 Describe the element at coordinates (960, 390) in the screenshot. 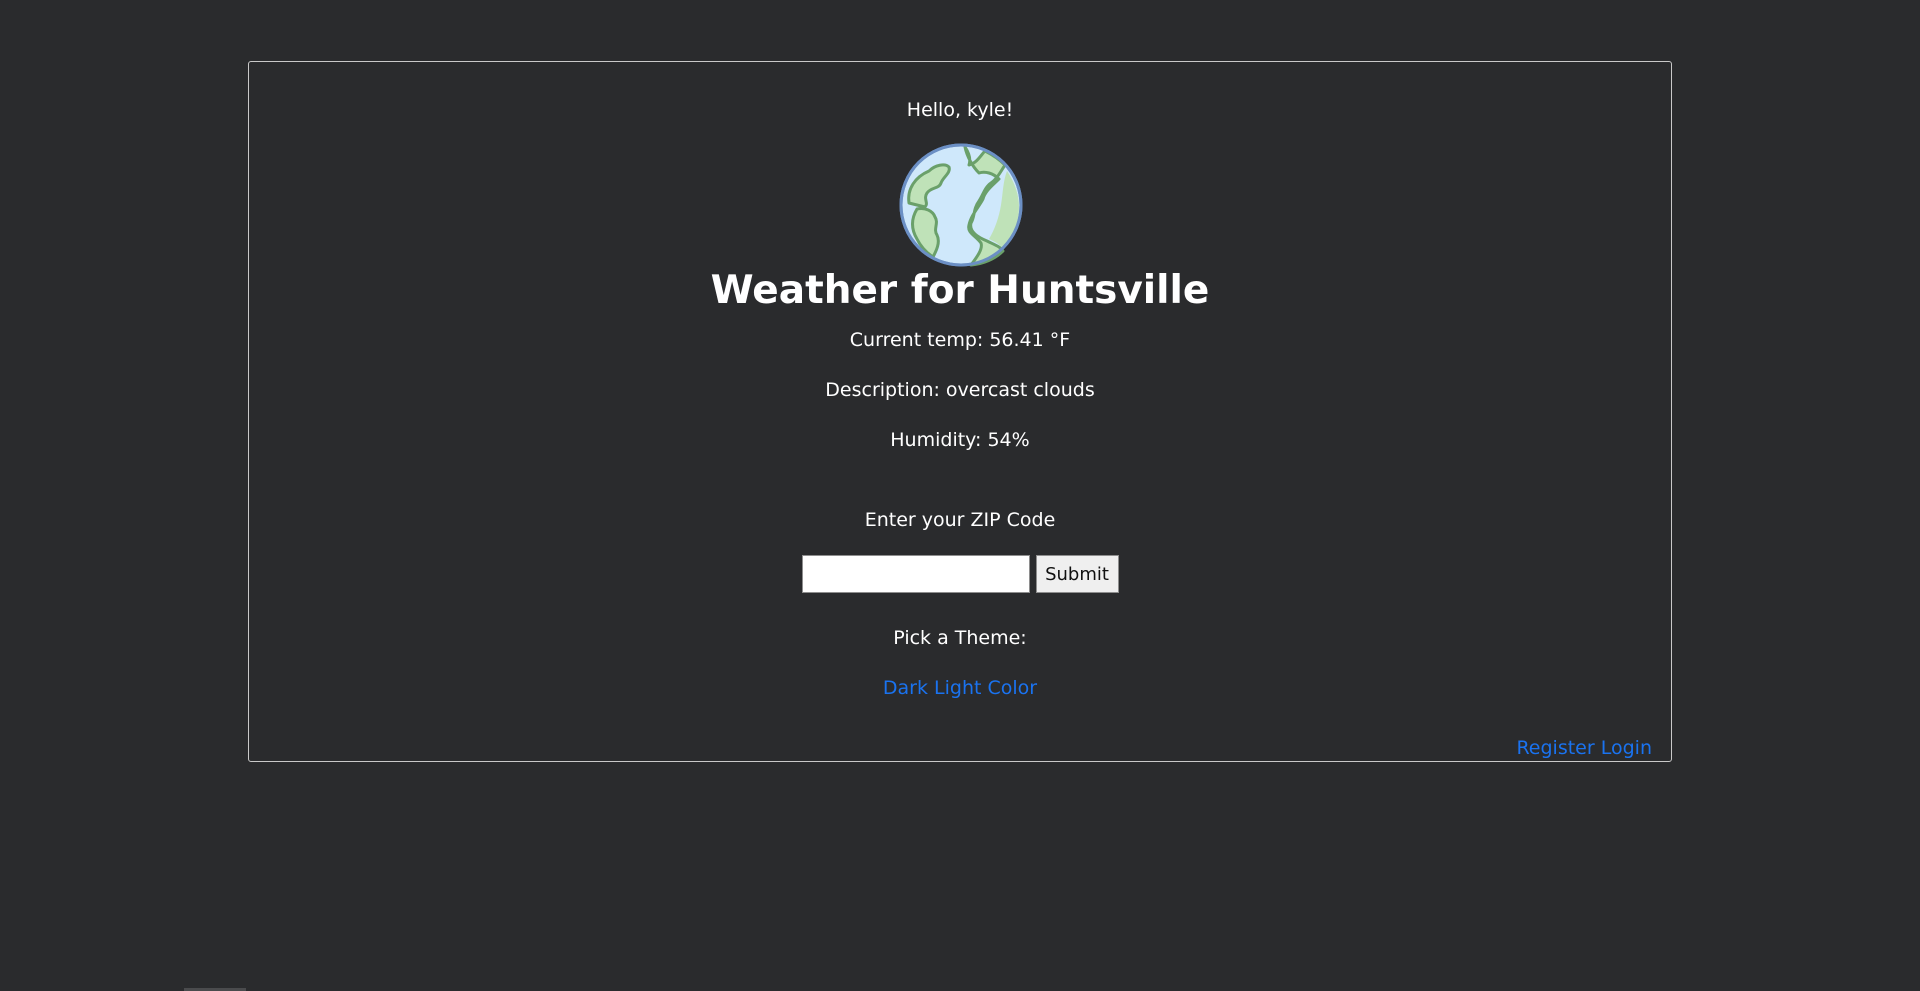

I see `weather-description: Description: overcast clouds` at that location.